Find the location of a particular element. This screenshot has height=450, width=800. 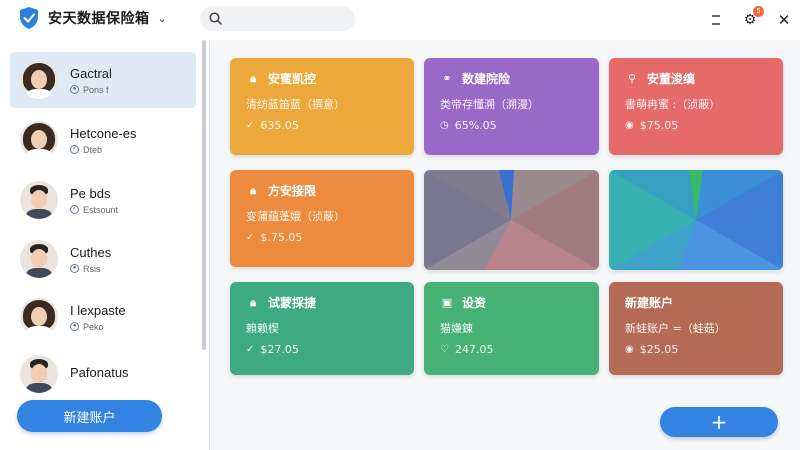

new-account-button: 新建账户 is located at coordinates (89, 416).